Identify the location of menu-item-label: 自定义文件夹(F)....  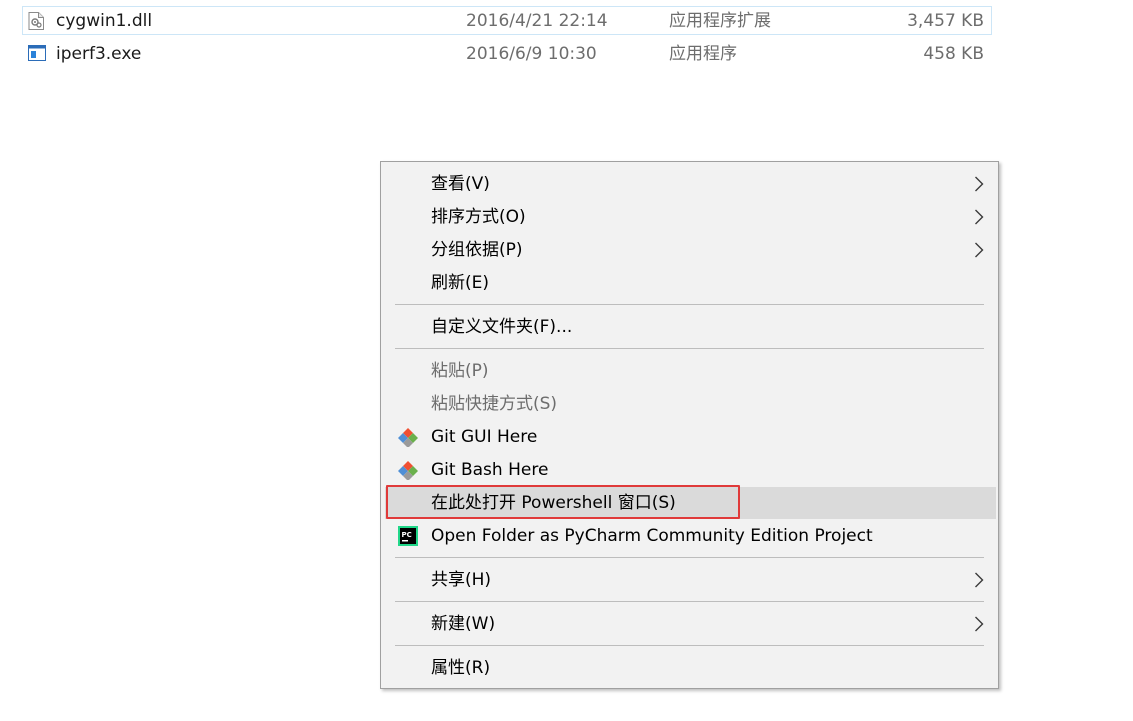
(502, 327).